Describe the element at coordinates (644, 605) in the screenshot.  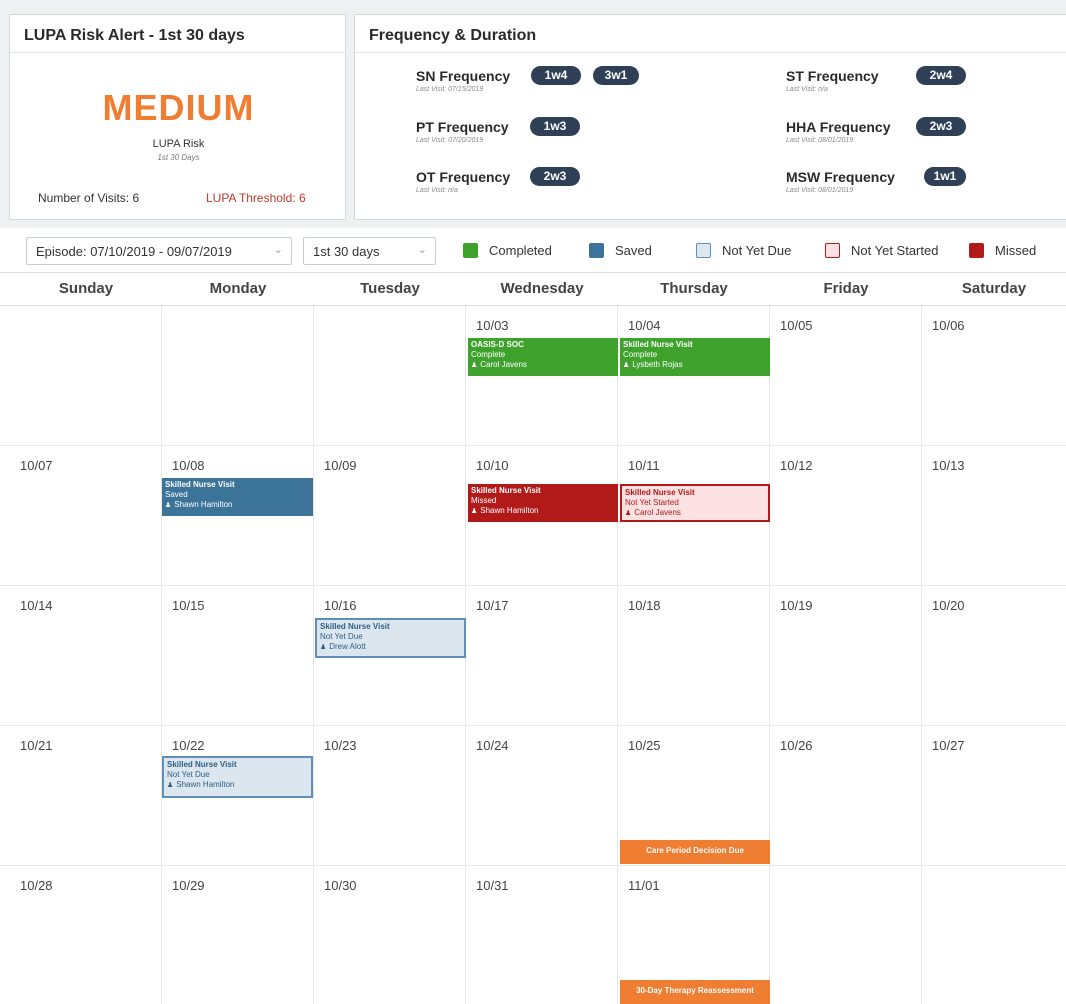
I see `day-date: 10/18` at that location.